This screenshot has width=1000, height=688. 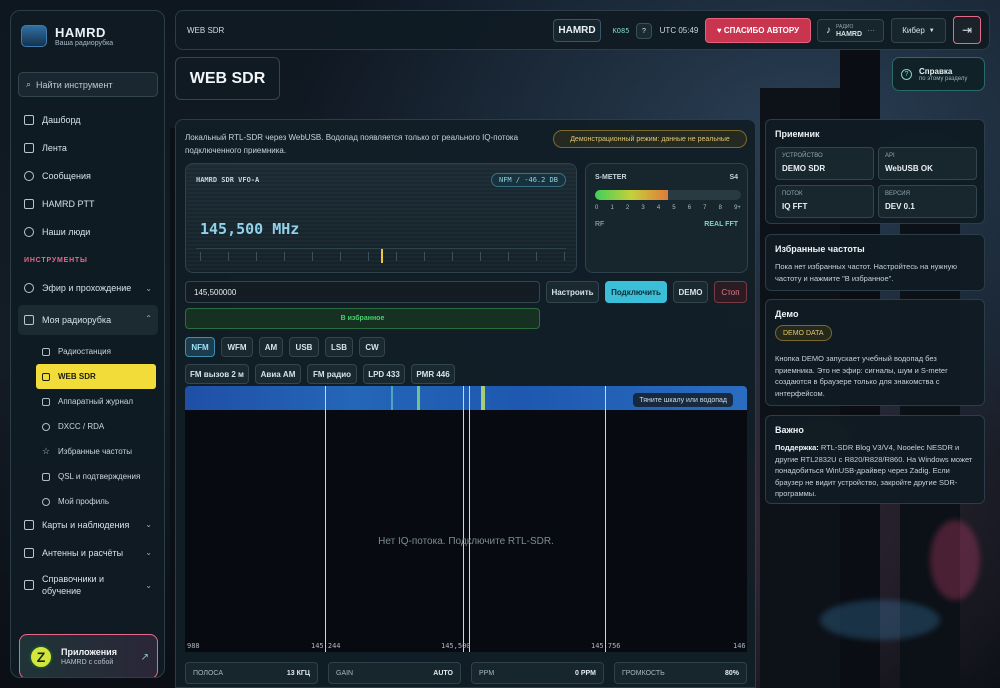 I want to click on smeter-tick: 1, so click(x=612, y=208).